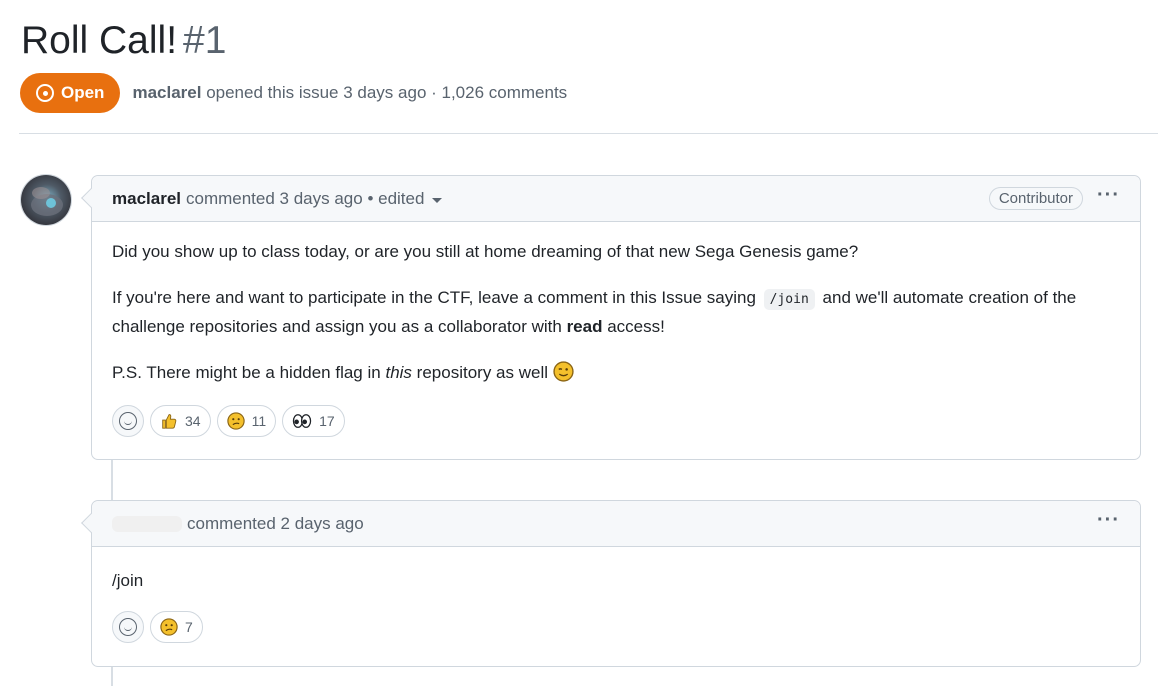 The height and width of the screenshot is (686, 1158). What do you see at coordinates (789, 299) in the screenshot?
I see `inline-code: /join` at bounding box center [789, 299].